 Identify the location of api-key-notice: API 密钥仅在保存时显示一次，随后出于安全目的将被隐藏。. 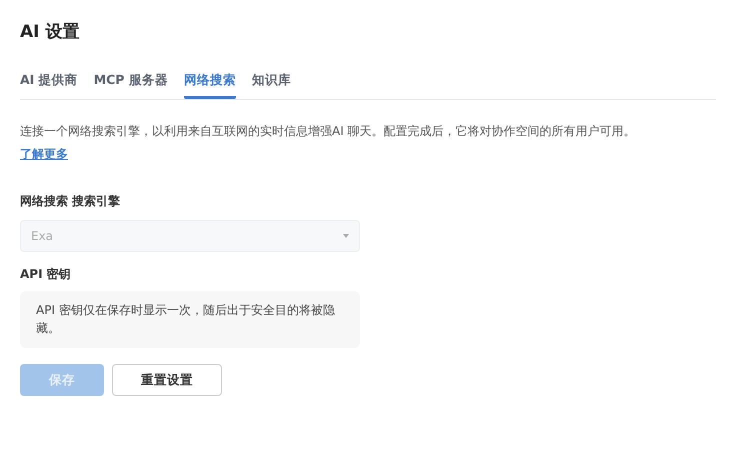
(190, 319).